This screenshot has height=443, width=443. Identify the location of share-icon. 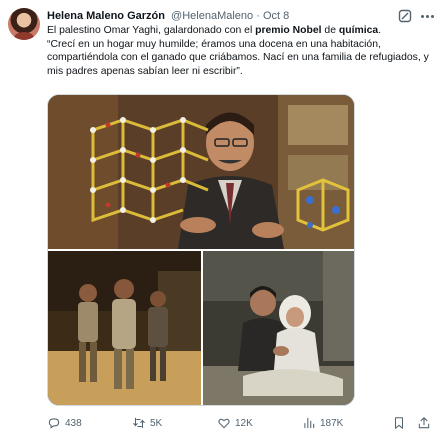
(424, 423).